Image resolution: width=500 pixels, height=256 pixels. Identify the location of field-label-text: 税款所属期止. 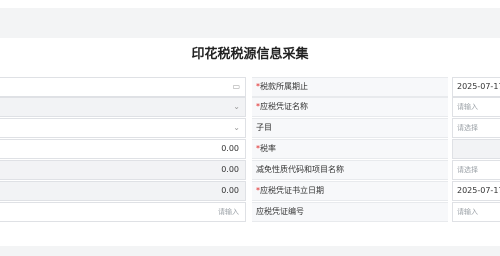
(284, 86).